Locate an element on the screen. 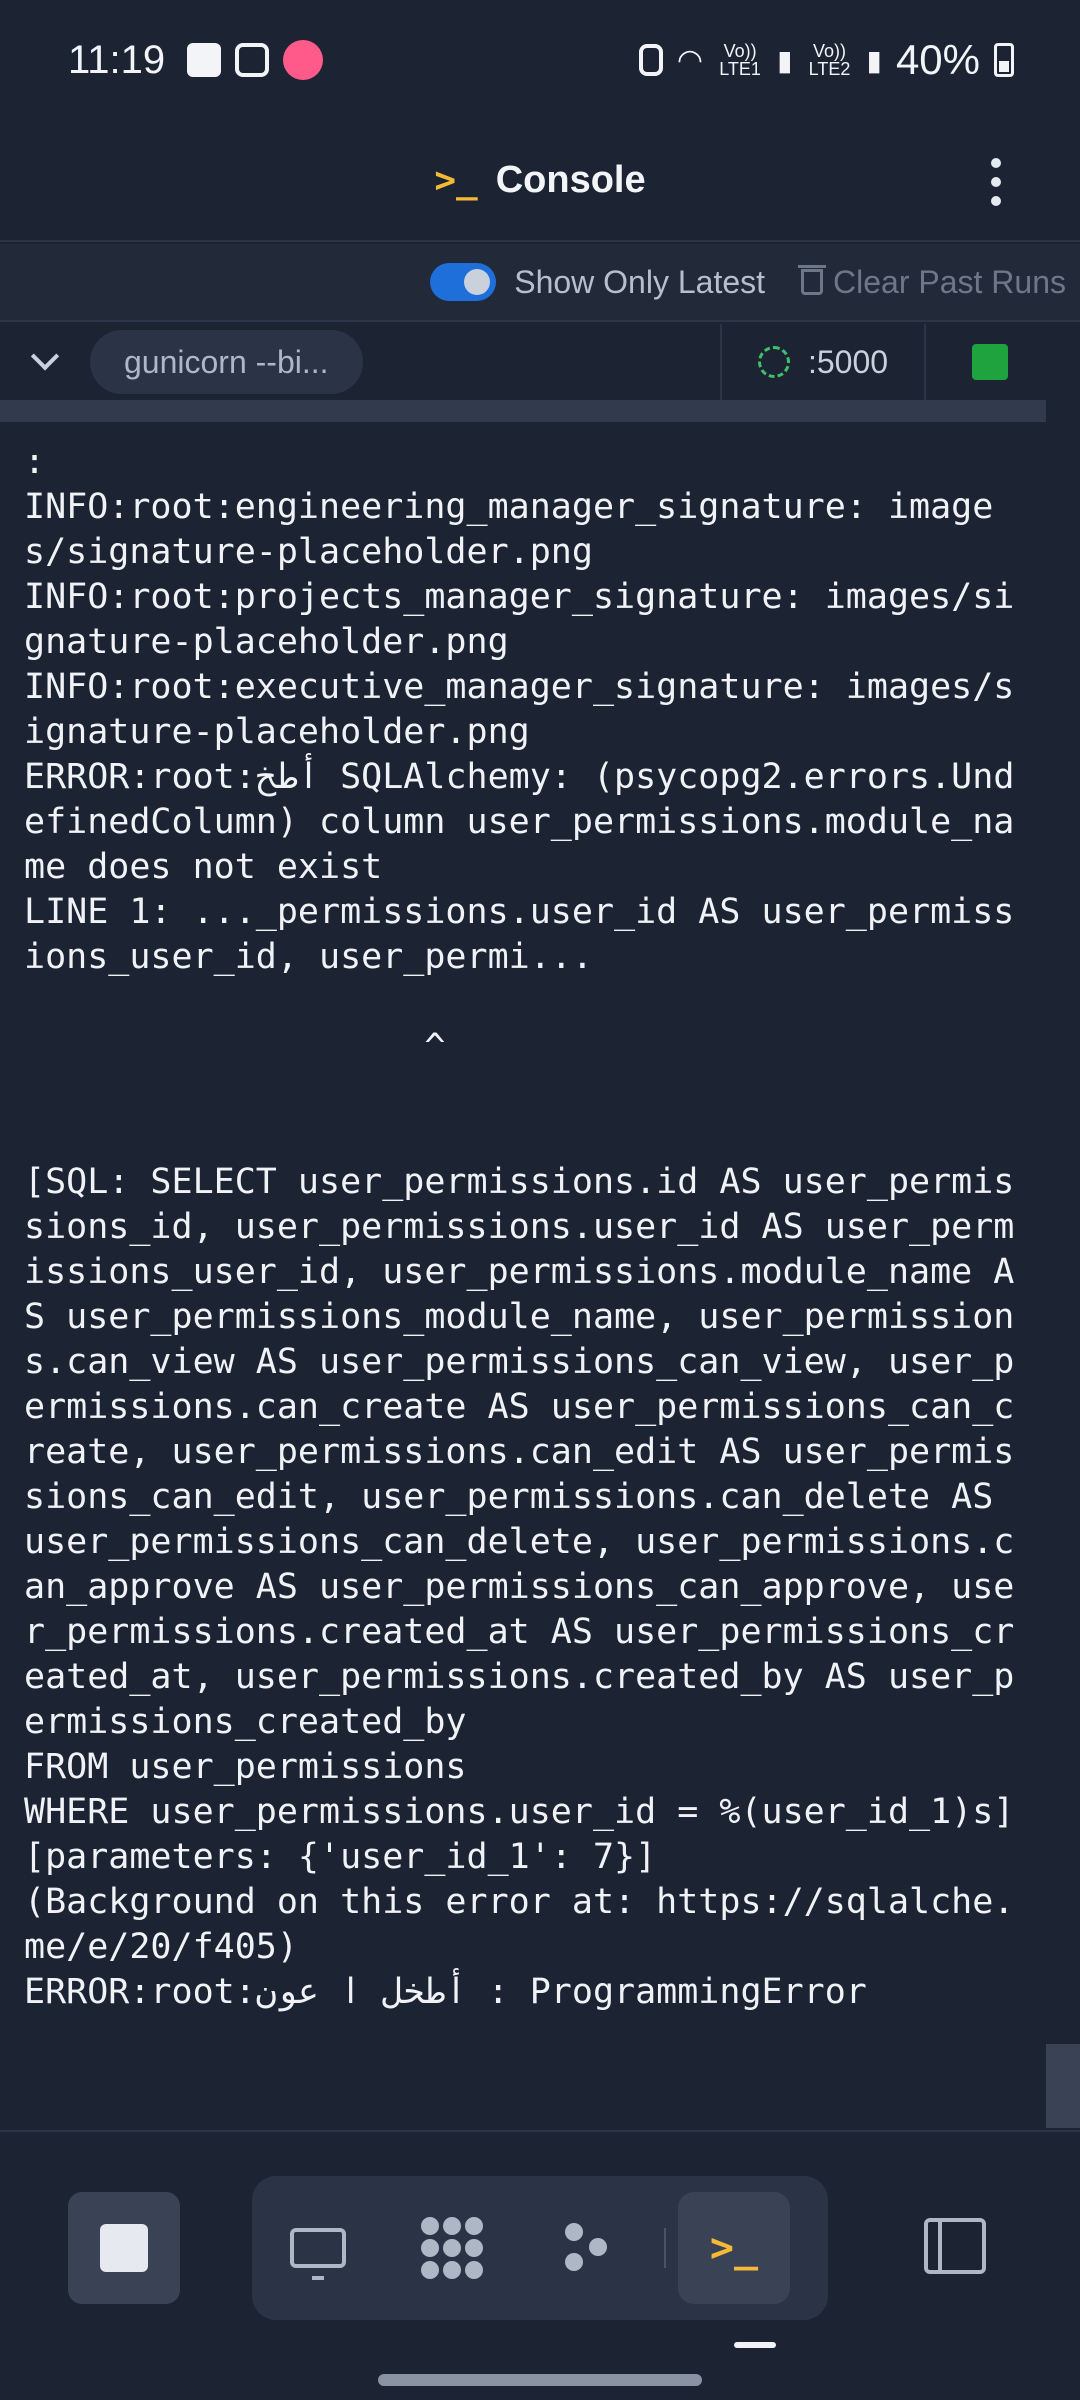  clear-past-runs-label: Clear Past Runs is located at coordinates (949, 281).